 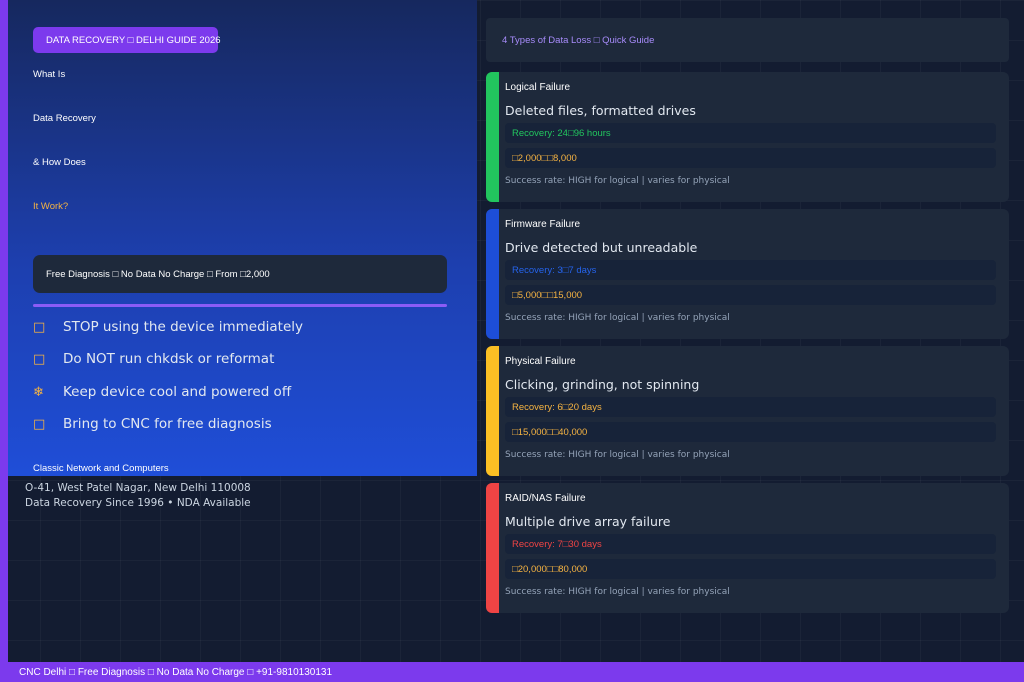 I want to click on title-line-1: What Is, so click(x=49, y=74).